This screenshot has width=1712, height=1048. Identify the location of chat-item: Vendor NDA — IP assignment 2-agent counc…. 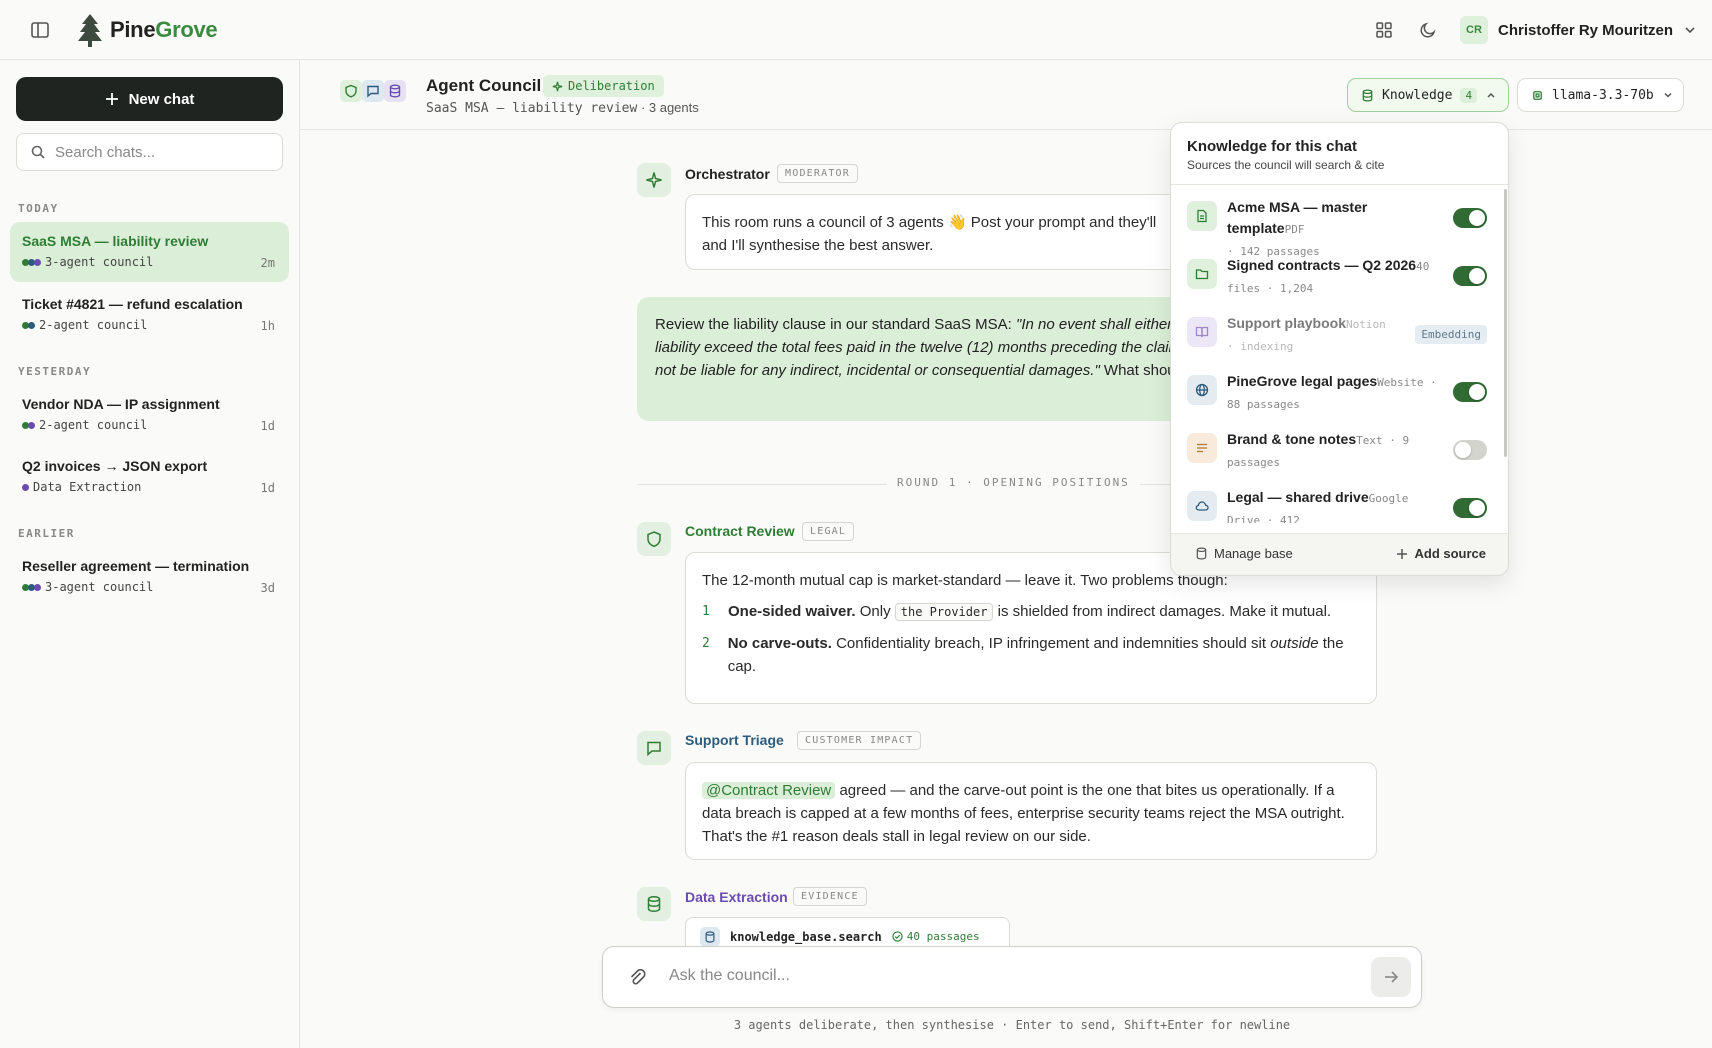
(149, 415).